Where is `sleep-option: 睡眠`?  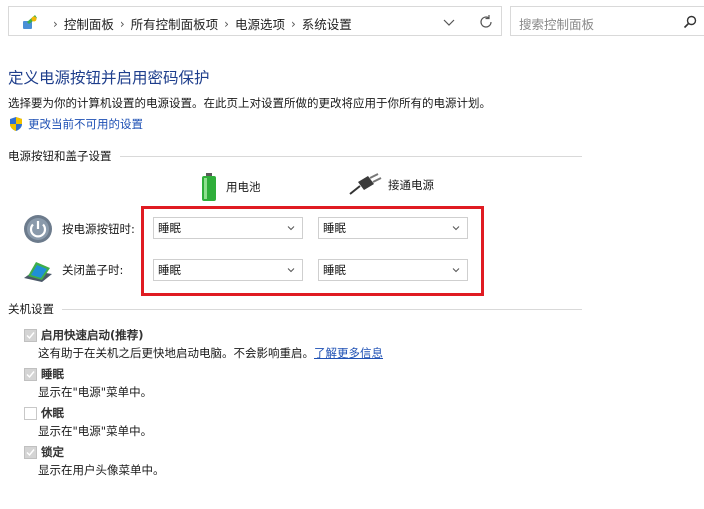
sleep-option: 睡眠 is located at coordinates (44, 374).